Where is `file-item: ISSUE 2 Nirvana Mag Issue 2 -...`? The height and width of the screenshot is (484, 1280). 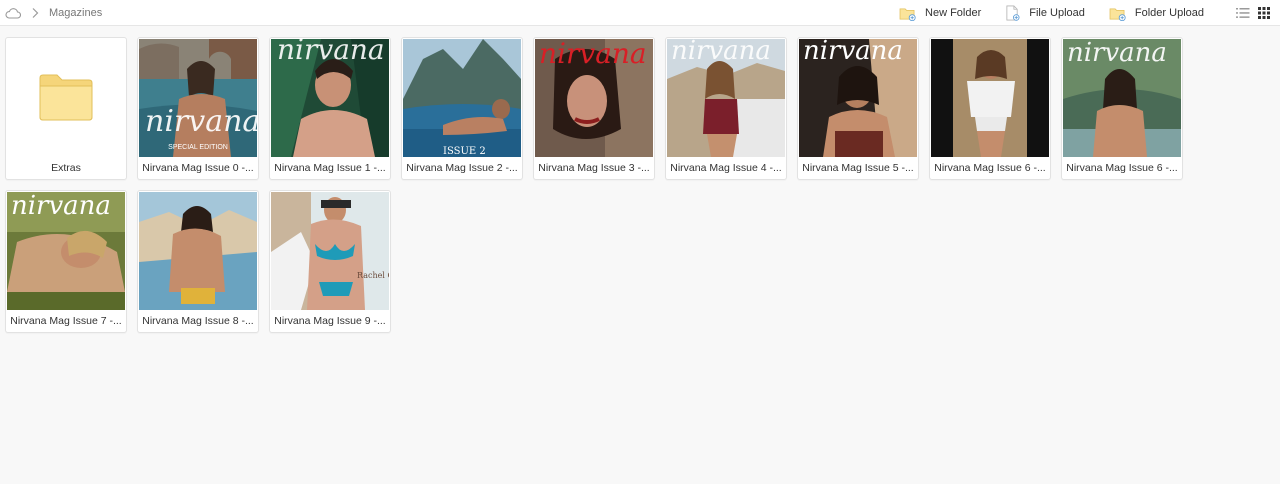 file-item: ISSUE 2 Nirvana Mag Issue 2 -... is located at coordinates (462, 108).